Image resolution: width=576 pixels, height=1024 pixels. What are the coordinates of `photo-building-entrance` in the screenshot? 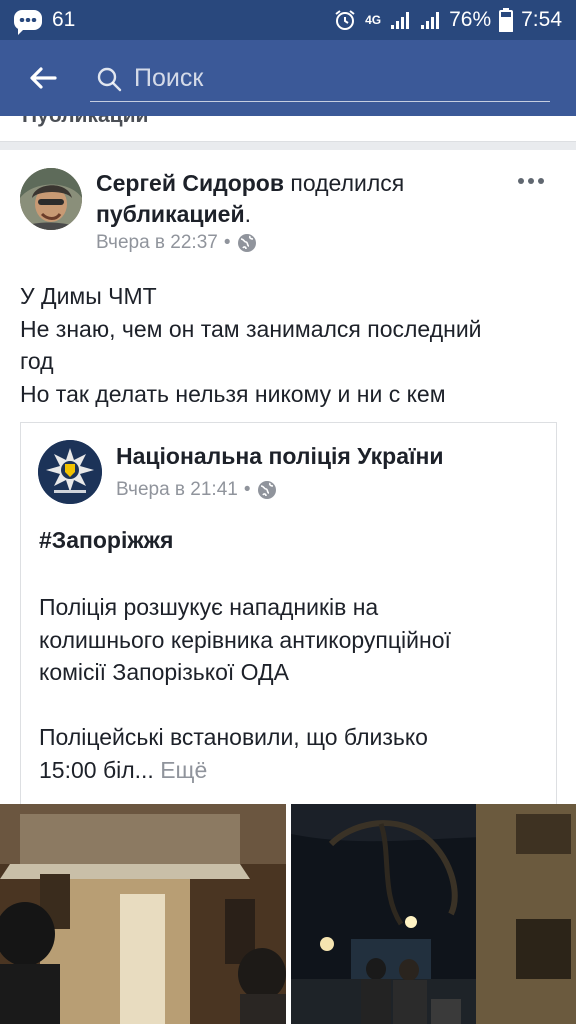 It's located at (143, 914).